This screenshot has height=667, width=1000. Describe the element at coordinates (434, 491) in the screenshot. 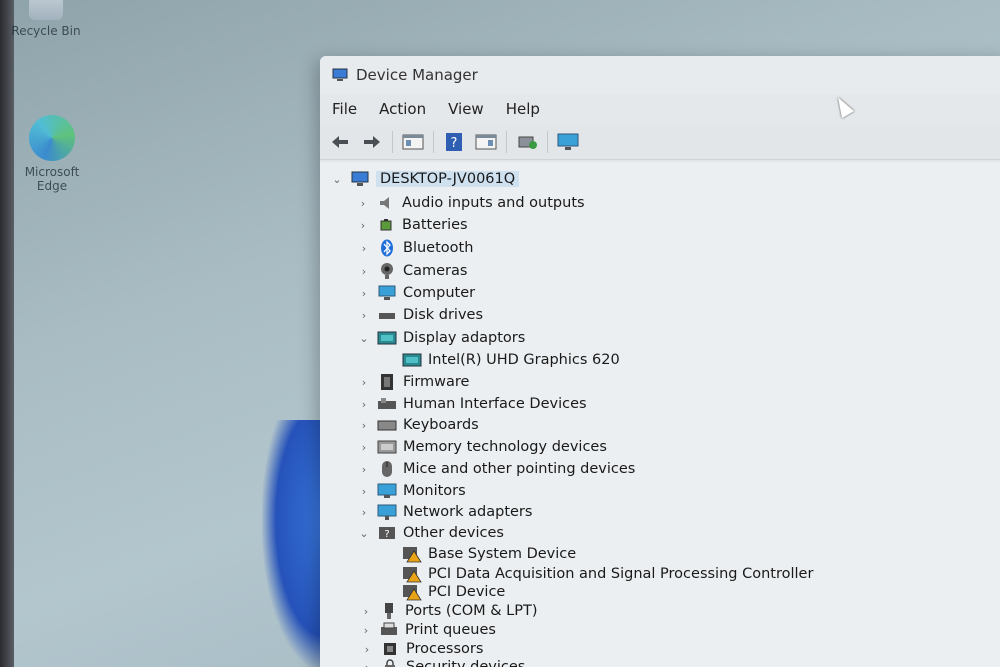

I see `tree-item-label: Monitors` at that location.